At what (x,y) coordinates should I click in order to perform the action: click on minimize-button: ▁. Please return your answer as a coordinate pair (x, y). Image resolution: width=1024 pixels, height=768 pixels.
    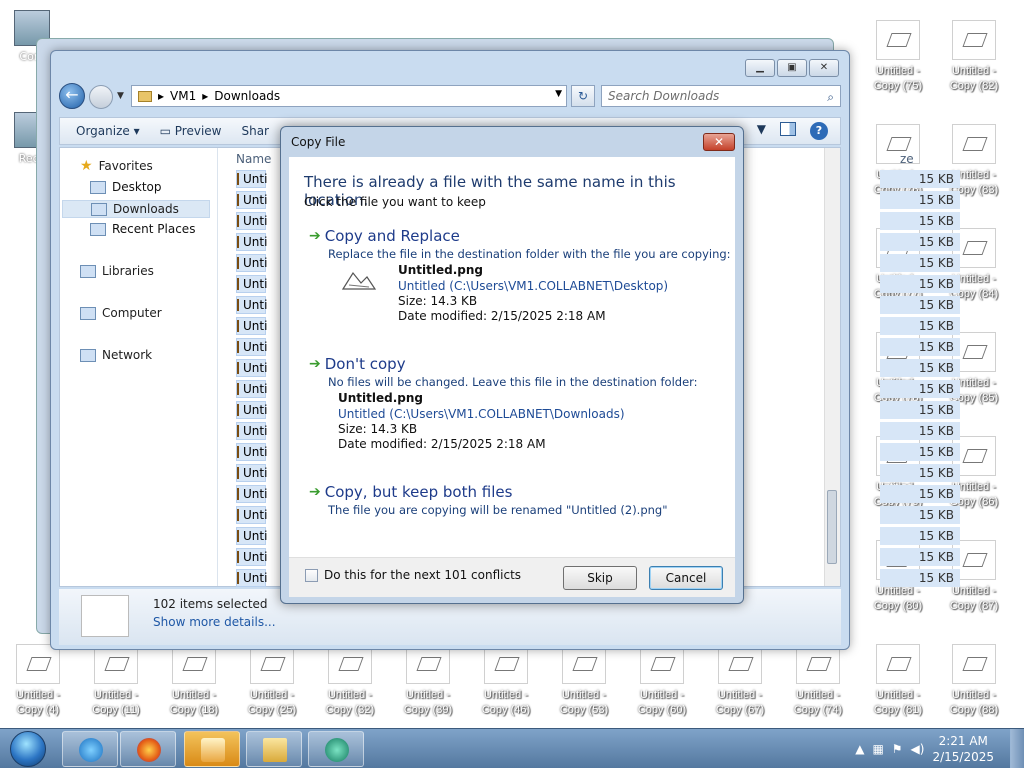
    Looking at the image, I should click on (760, 68).